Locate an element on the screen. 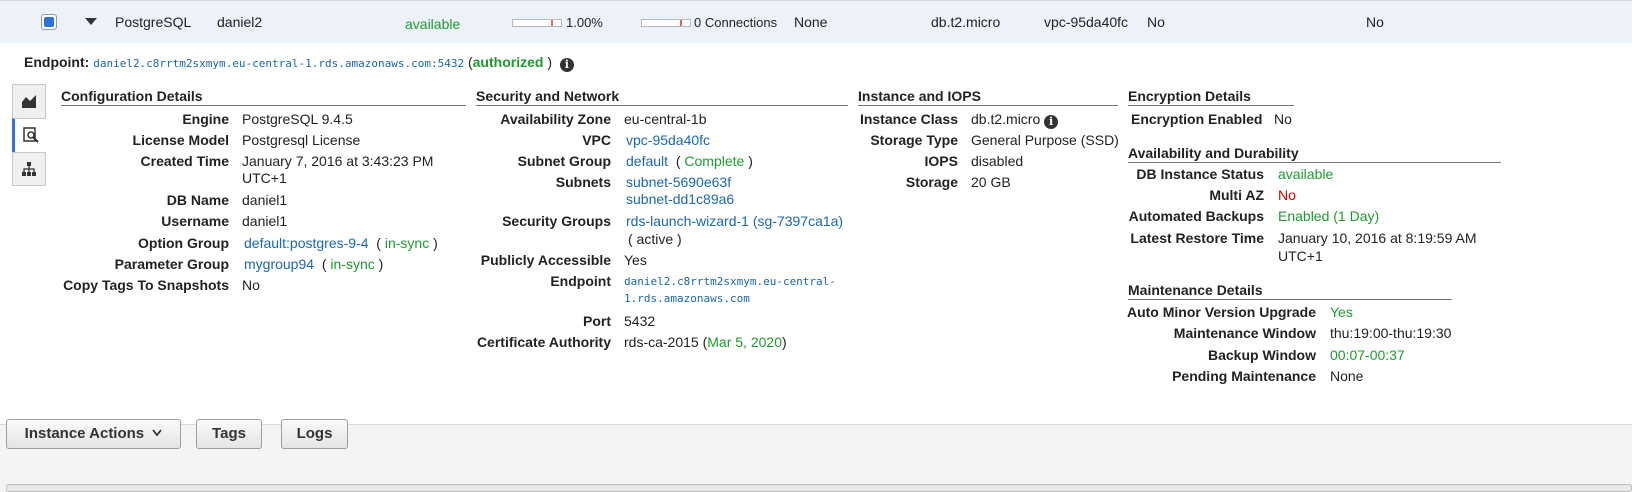  multi-az-label: Multi AZ is located at coordinates (1236, 195).